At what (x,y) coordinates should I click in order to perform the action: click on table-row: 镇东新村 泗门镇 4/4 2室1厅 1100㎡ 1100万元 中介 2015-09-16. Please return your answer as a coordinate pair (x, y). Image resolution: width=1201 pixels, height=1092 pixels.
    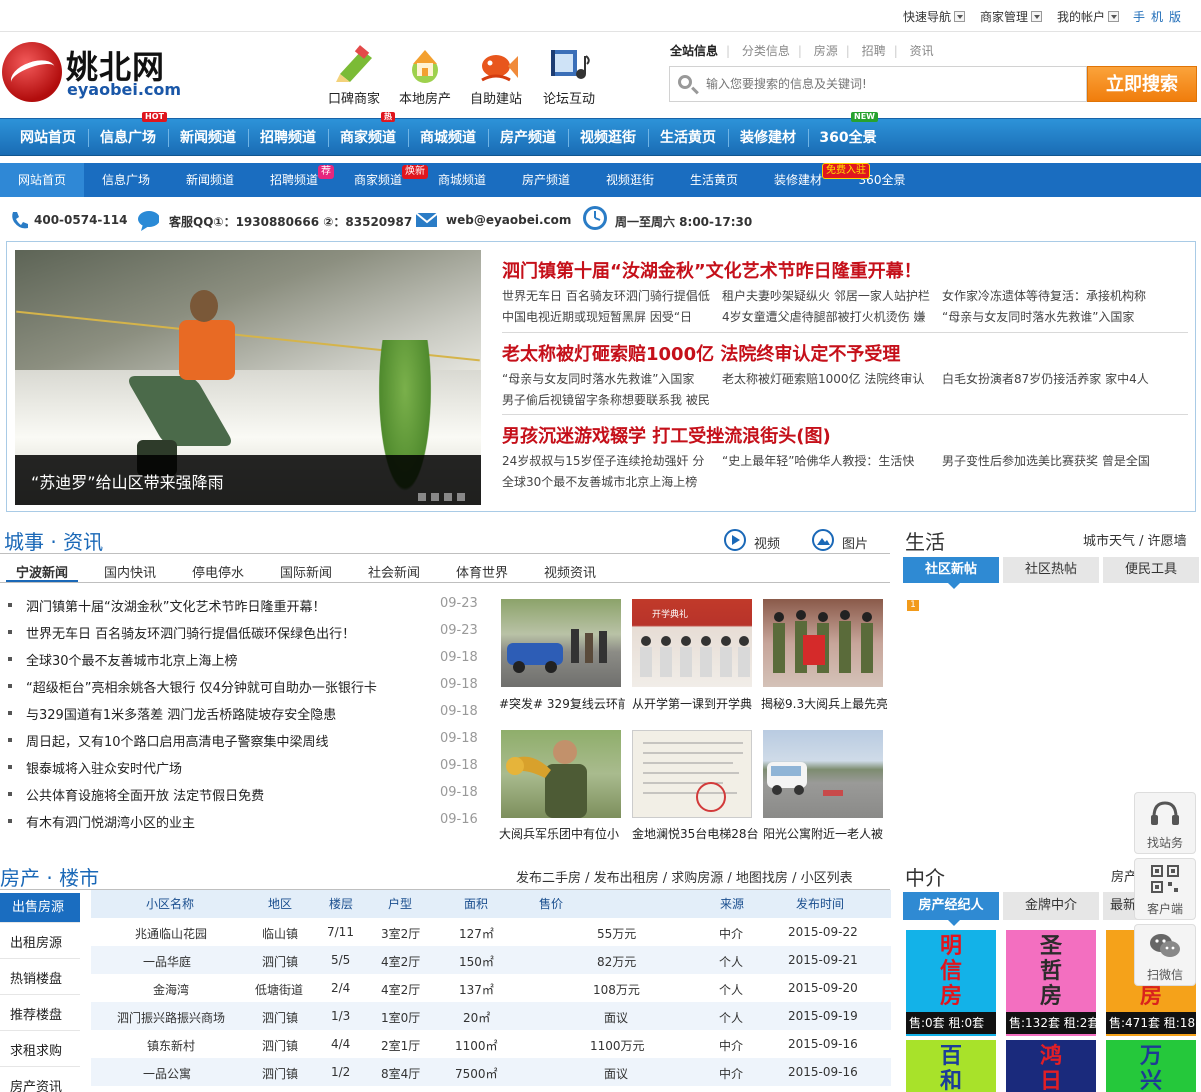
    Looking at the image, I should click on (491, 1044).